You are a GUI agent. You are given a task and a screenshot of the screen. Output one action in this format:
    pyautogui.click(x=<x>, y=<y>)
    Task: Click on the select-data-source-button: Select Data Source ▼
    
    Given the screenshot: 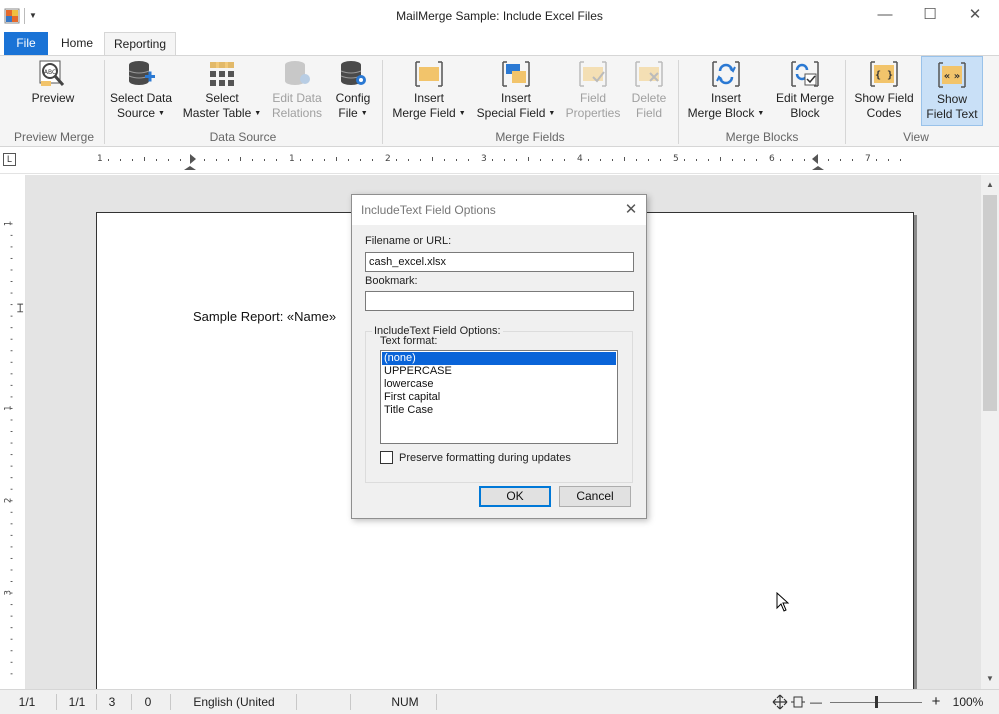 What is the action you would take?
    pyautogui.click(x=141, y=93)
    